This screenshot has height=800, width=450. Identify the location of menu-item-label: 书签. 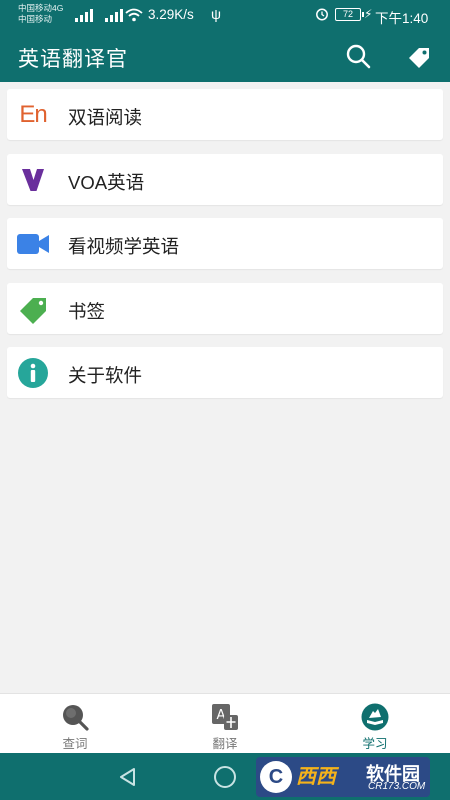
(87, 311).